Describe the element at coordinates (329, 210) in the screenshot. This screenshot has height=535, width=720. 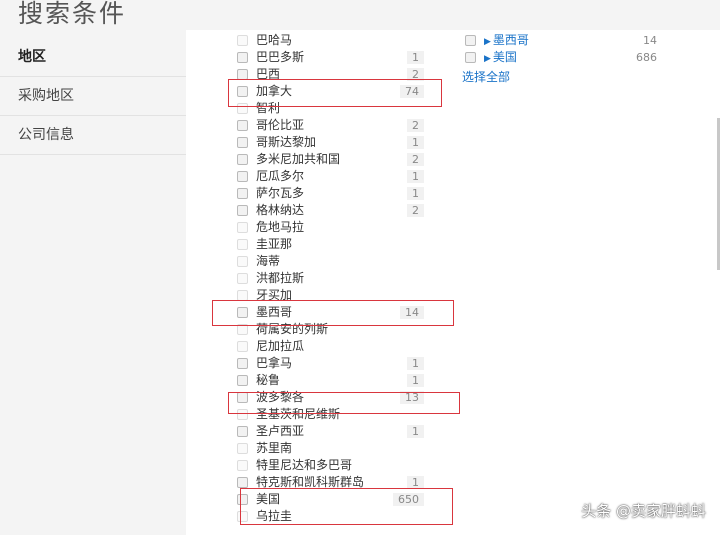
I see `list-item: 格林纳达 2` at that location.